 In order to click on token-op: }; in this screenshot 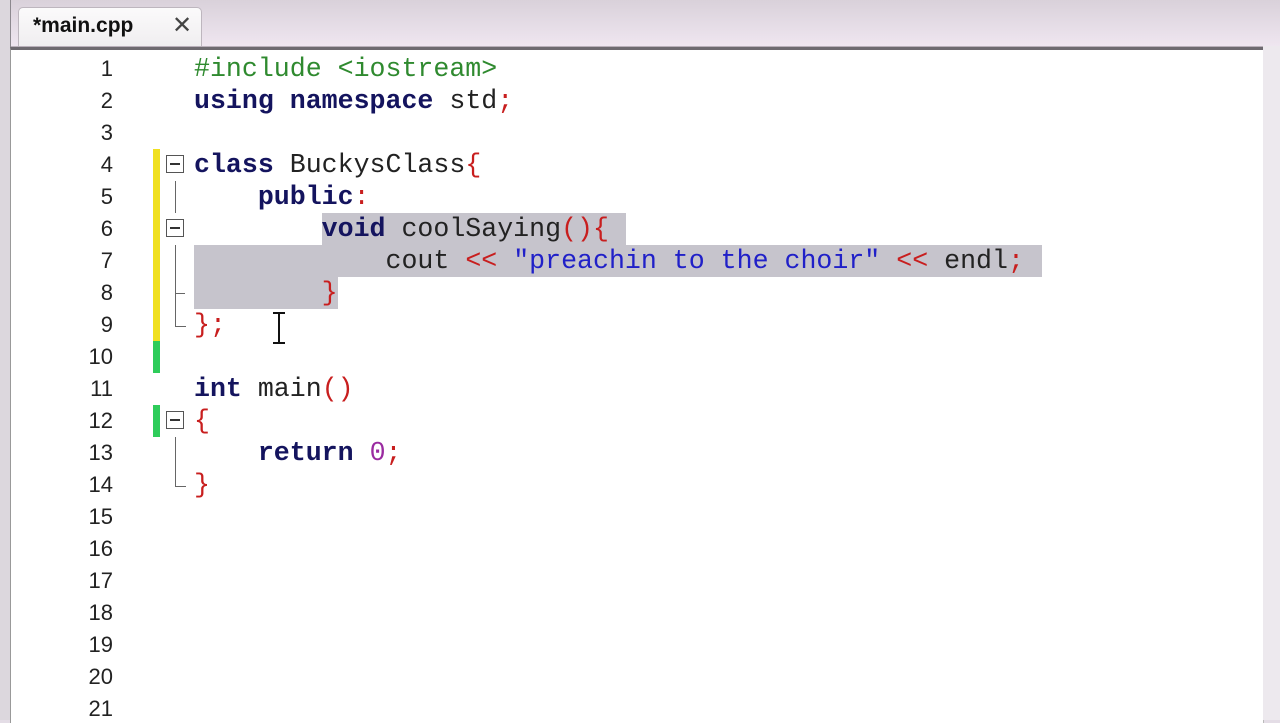, I will do `click(210, 325)`.